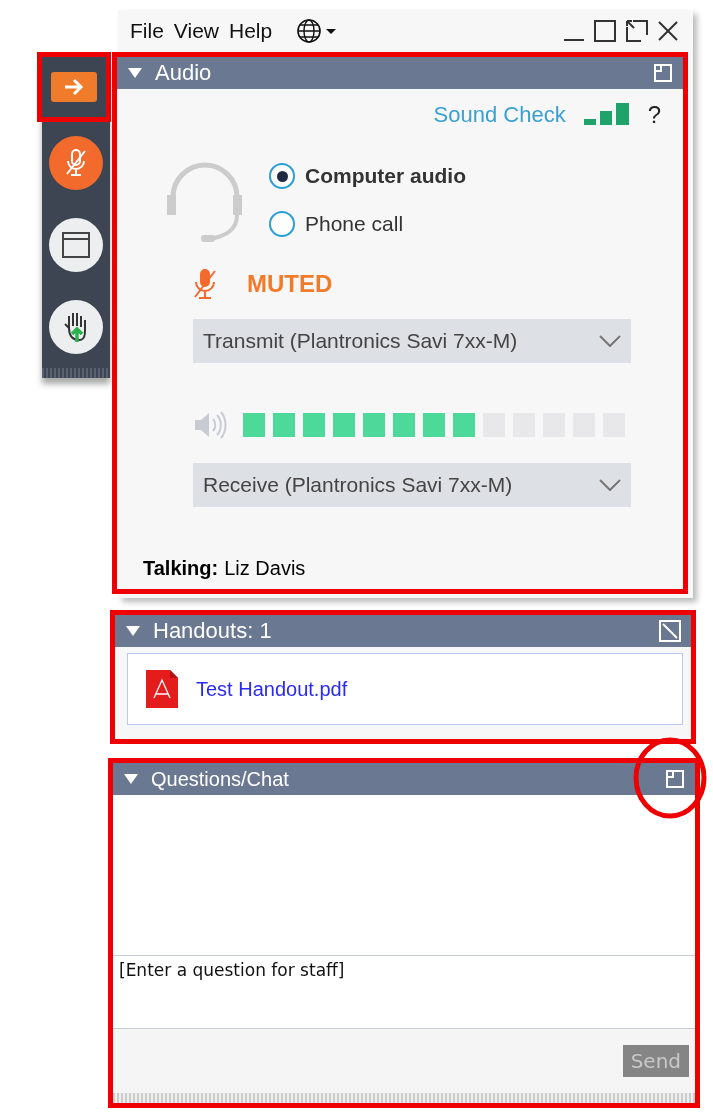 The image size is (713, 1114). I want to click on window-icon, so click(76, 245).